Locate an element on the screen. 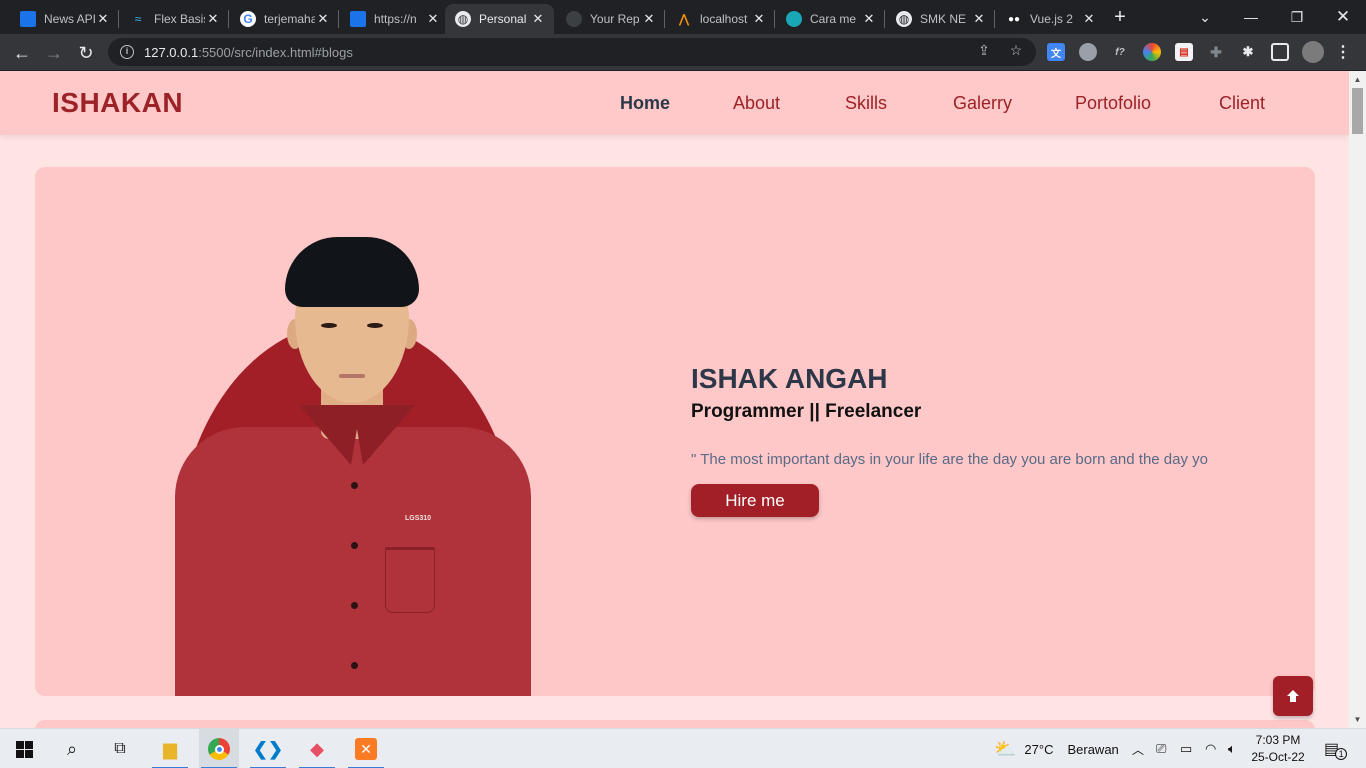 This screenshot has width=1366, height=768. tab-title: localhost is located at coordinates (724, 19).